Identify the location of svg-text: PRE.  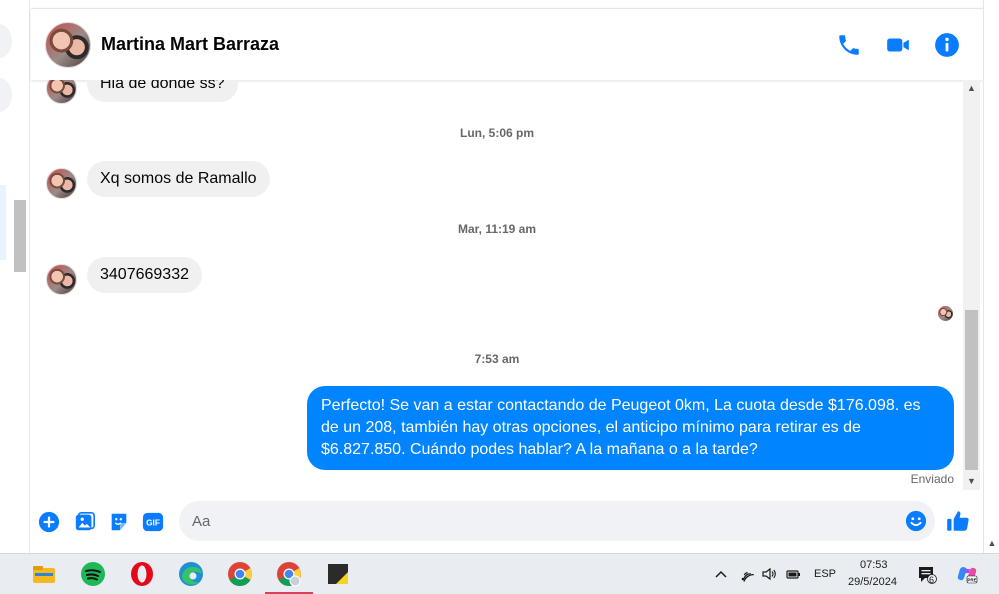
(971, 580).